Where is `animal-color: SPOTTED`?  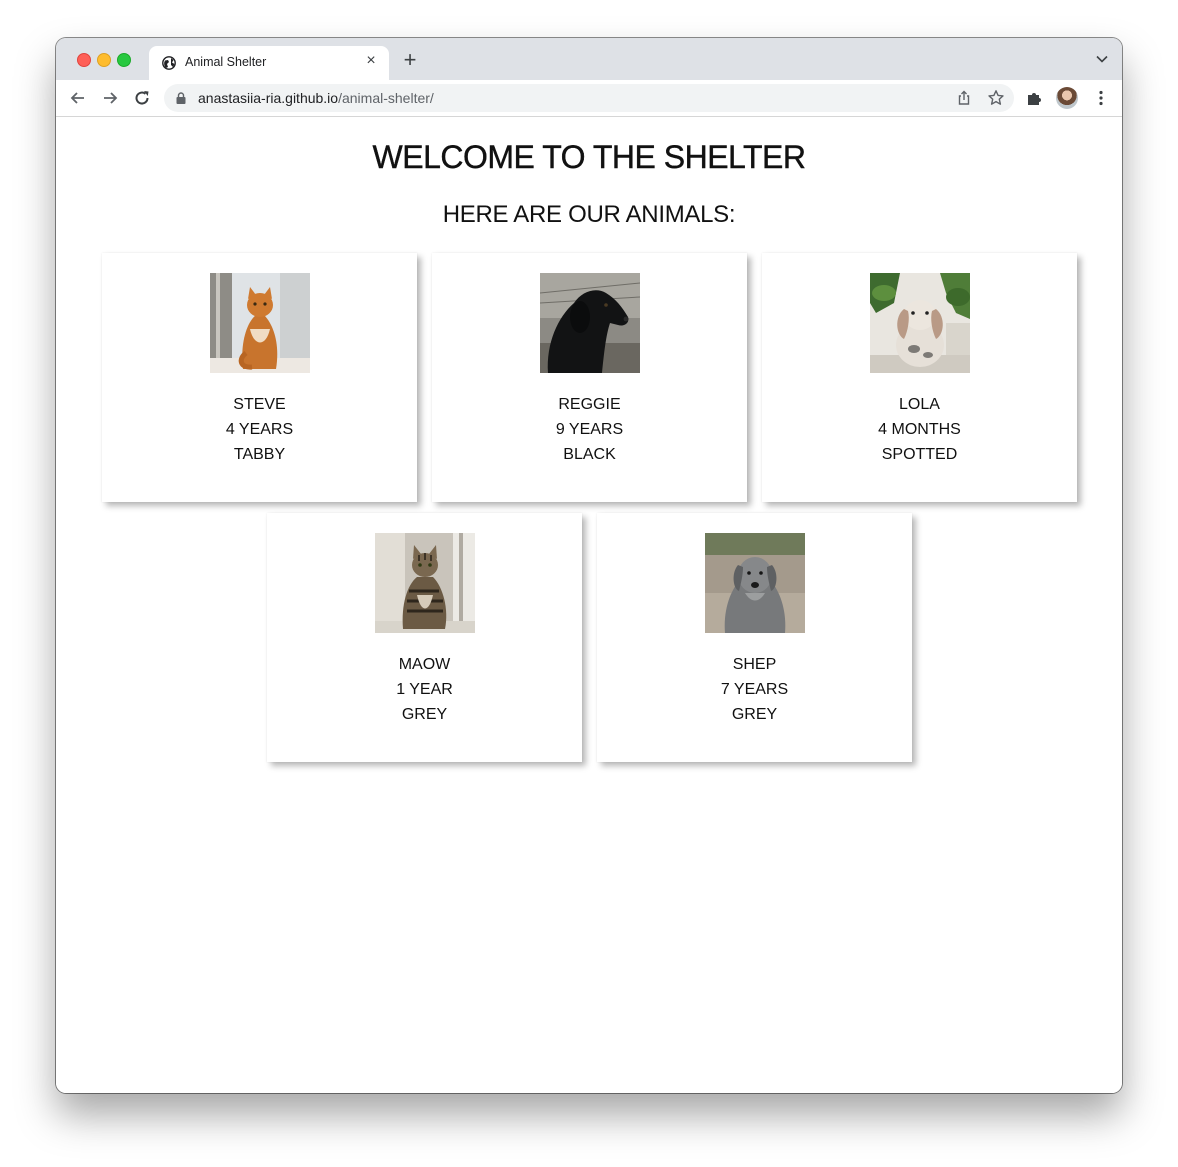
animal-color: SPOTTED is located at coordinates (919, 454).